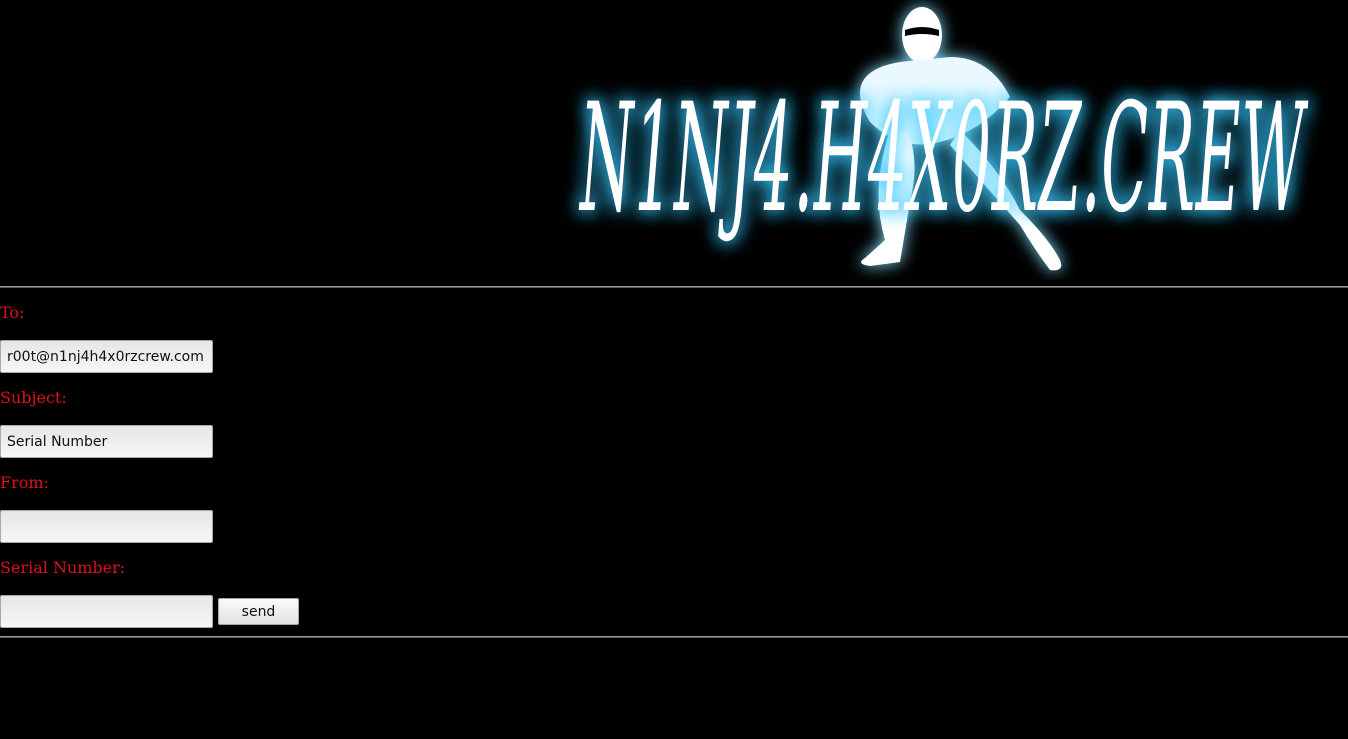 The width and height of the screenshot is (1348, 739). What do you see at coordinates (944, 159) in the screenshot?
I see `logo-text: N1NJ4.H4X0RZ.CREW` at bounding box center [944, 159].